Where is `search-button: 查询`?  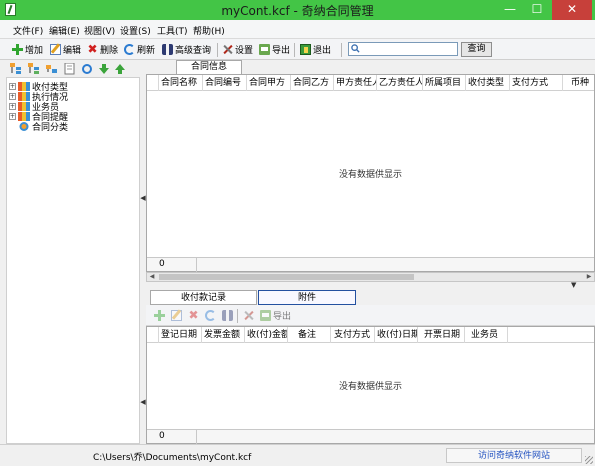 search-button: 查询 is located at coordinates (476, 49).